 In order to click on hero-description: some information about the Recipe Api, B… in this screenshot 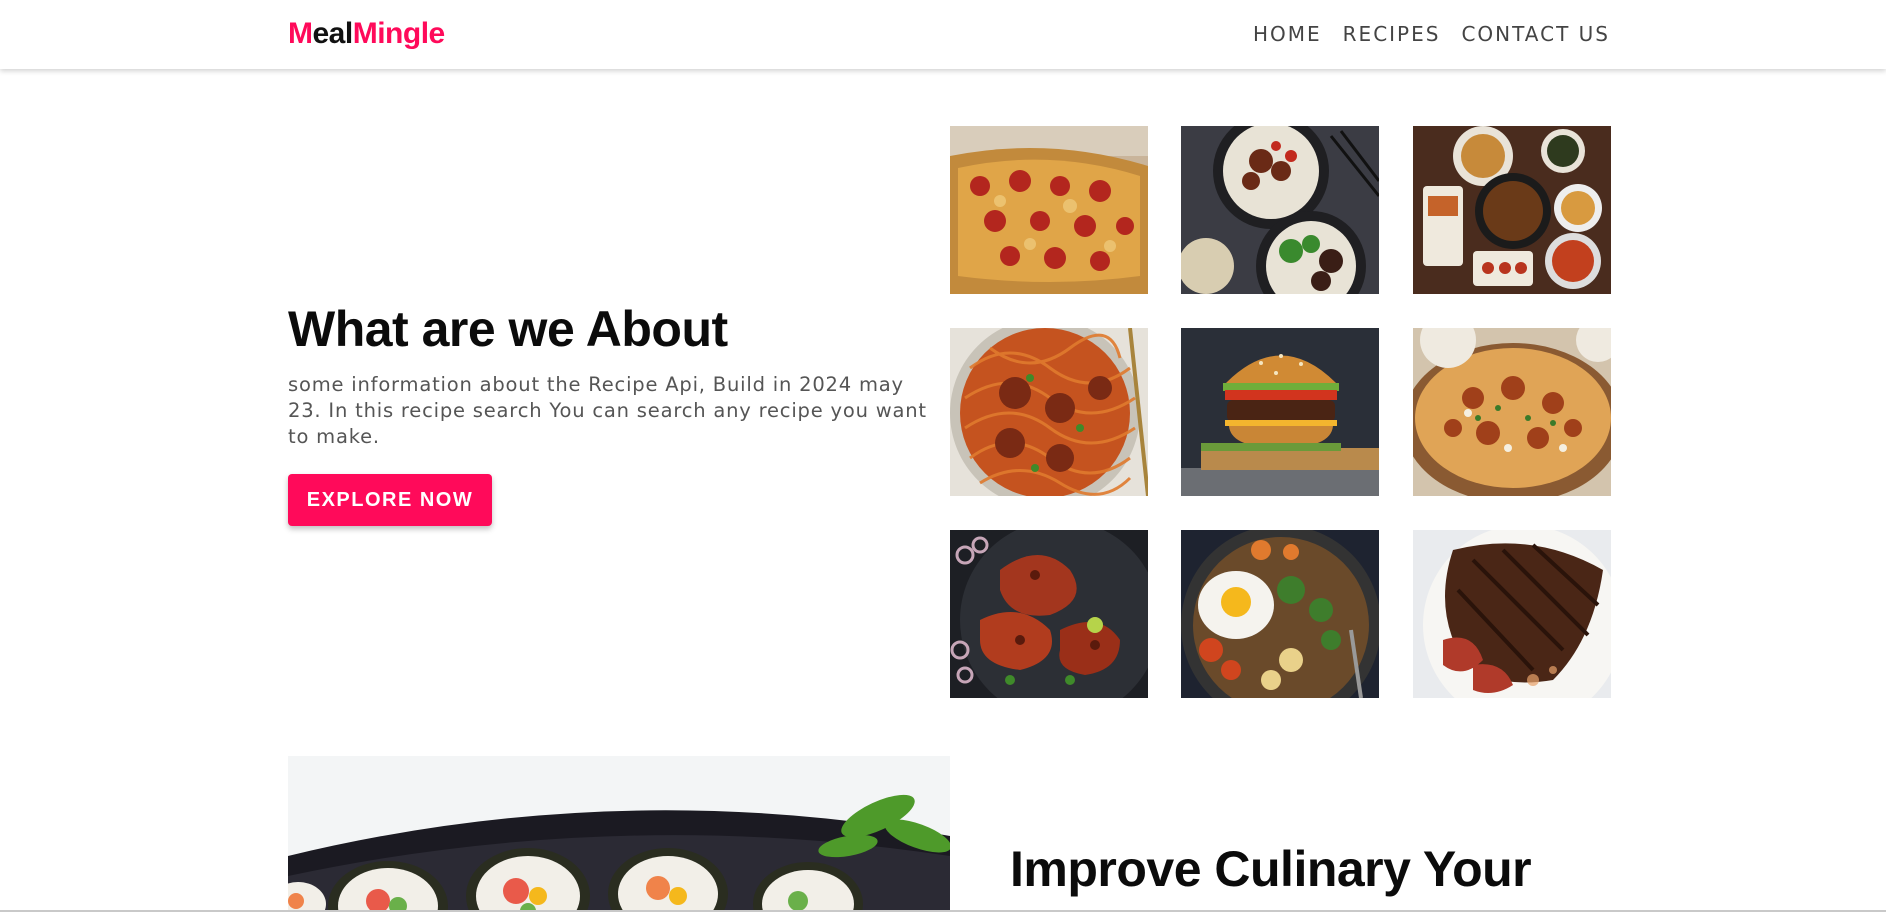, I will do `click(607, 410)`.